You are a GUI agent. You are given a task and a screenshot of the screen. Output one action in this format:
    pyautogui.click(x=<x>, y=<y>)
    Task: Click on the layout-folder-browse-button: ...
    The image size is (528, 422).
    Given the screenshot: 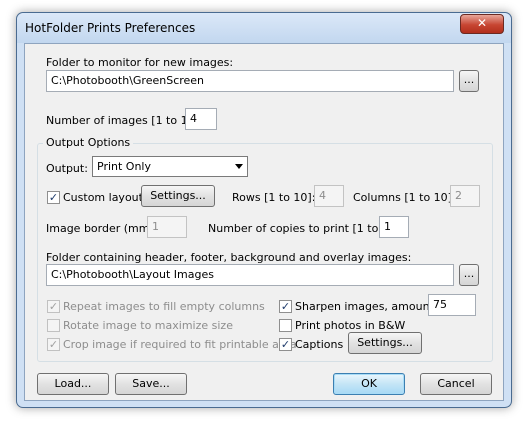 What is the action you would take?
    pyautogui.click(x=469, y=275)
    